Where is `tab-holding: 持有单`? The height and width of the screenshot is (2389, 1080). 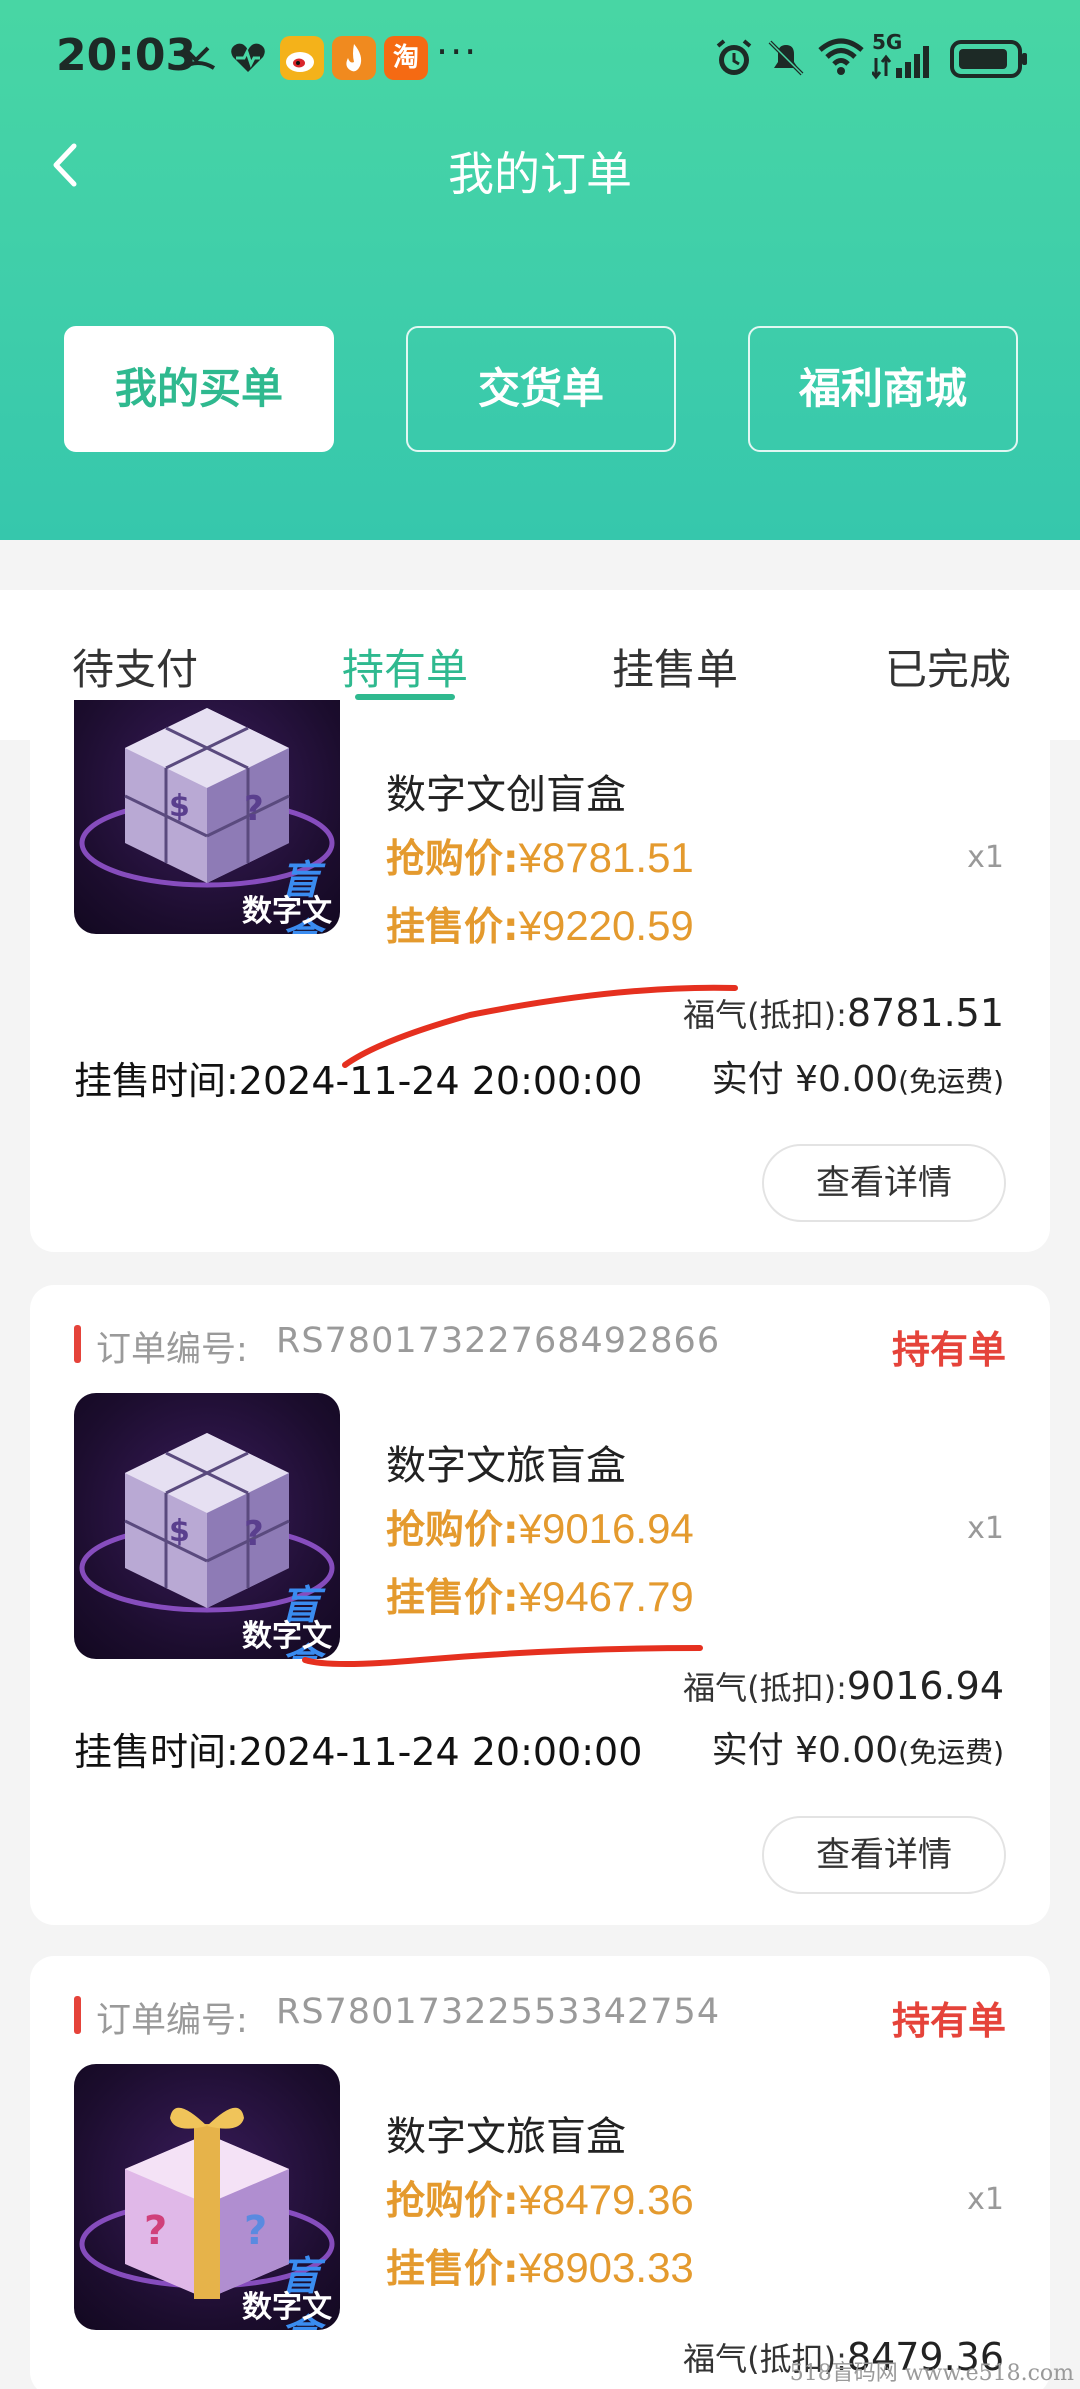
tab-holding: 持有单 is located at coordinates (405, 666).